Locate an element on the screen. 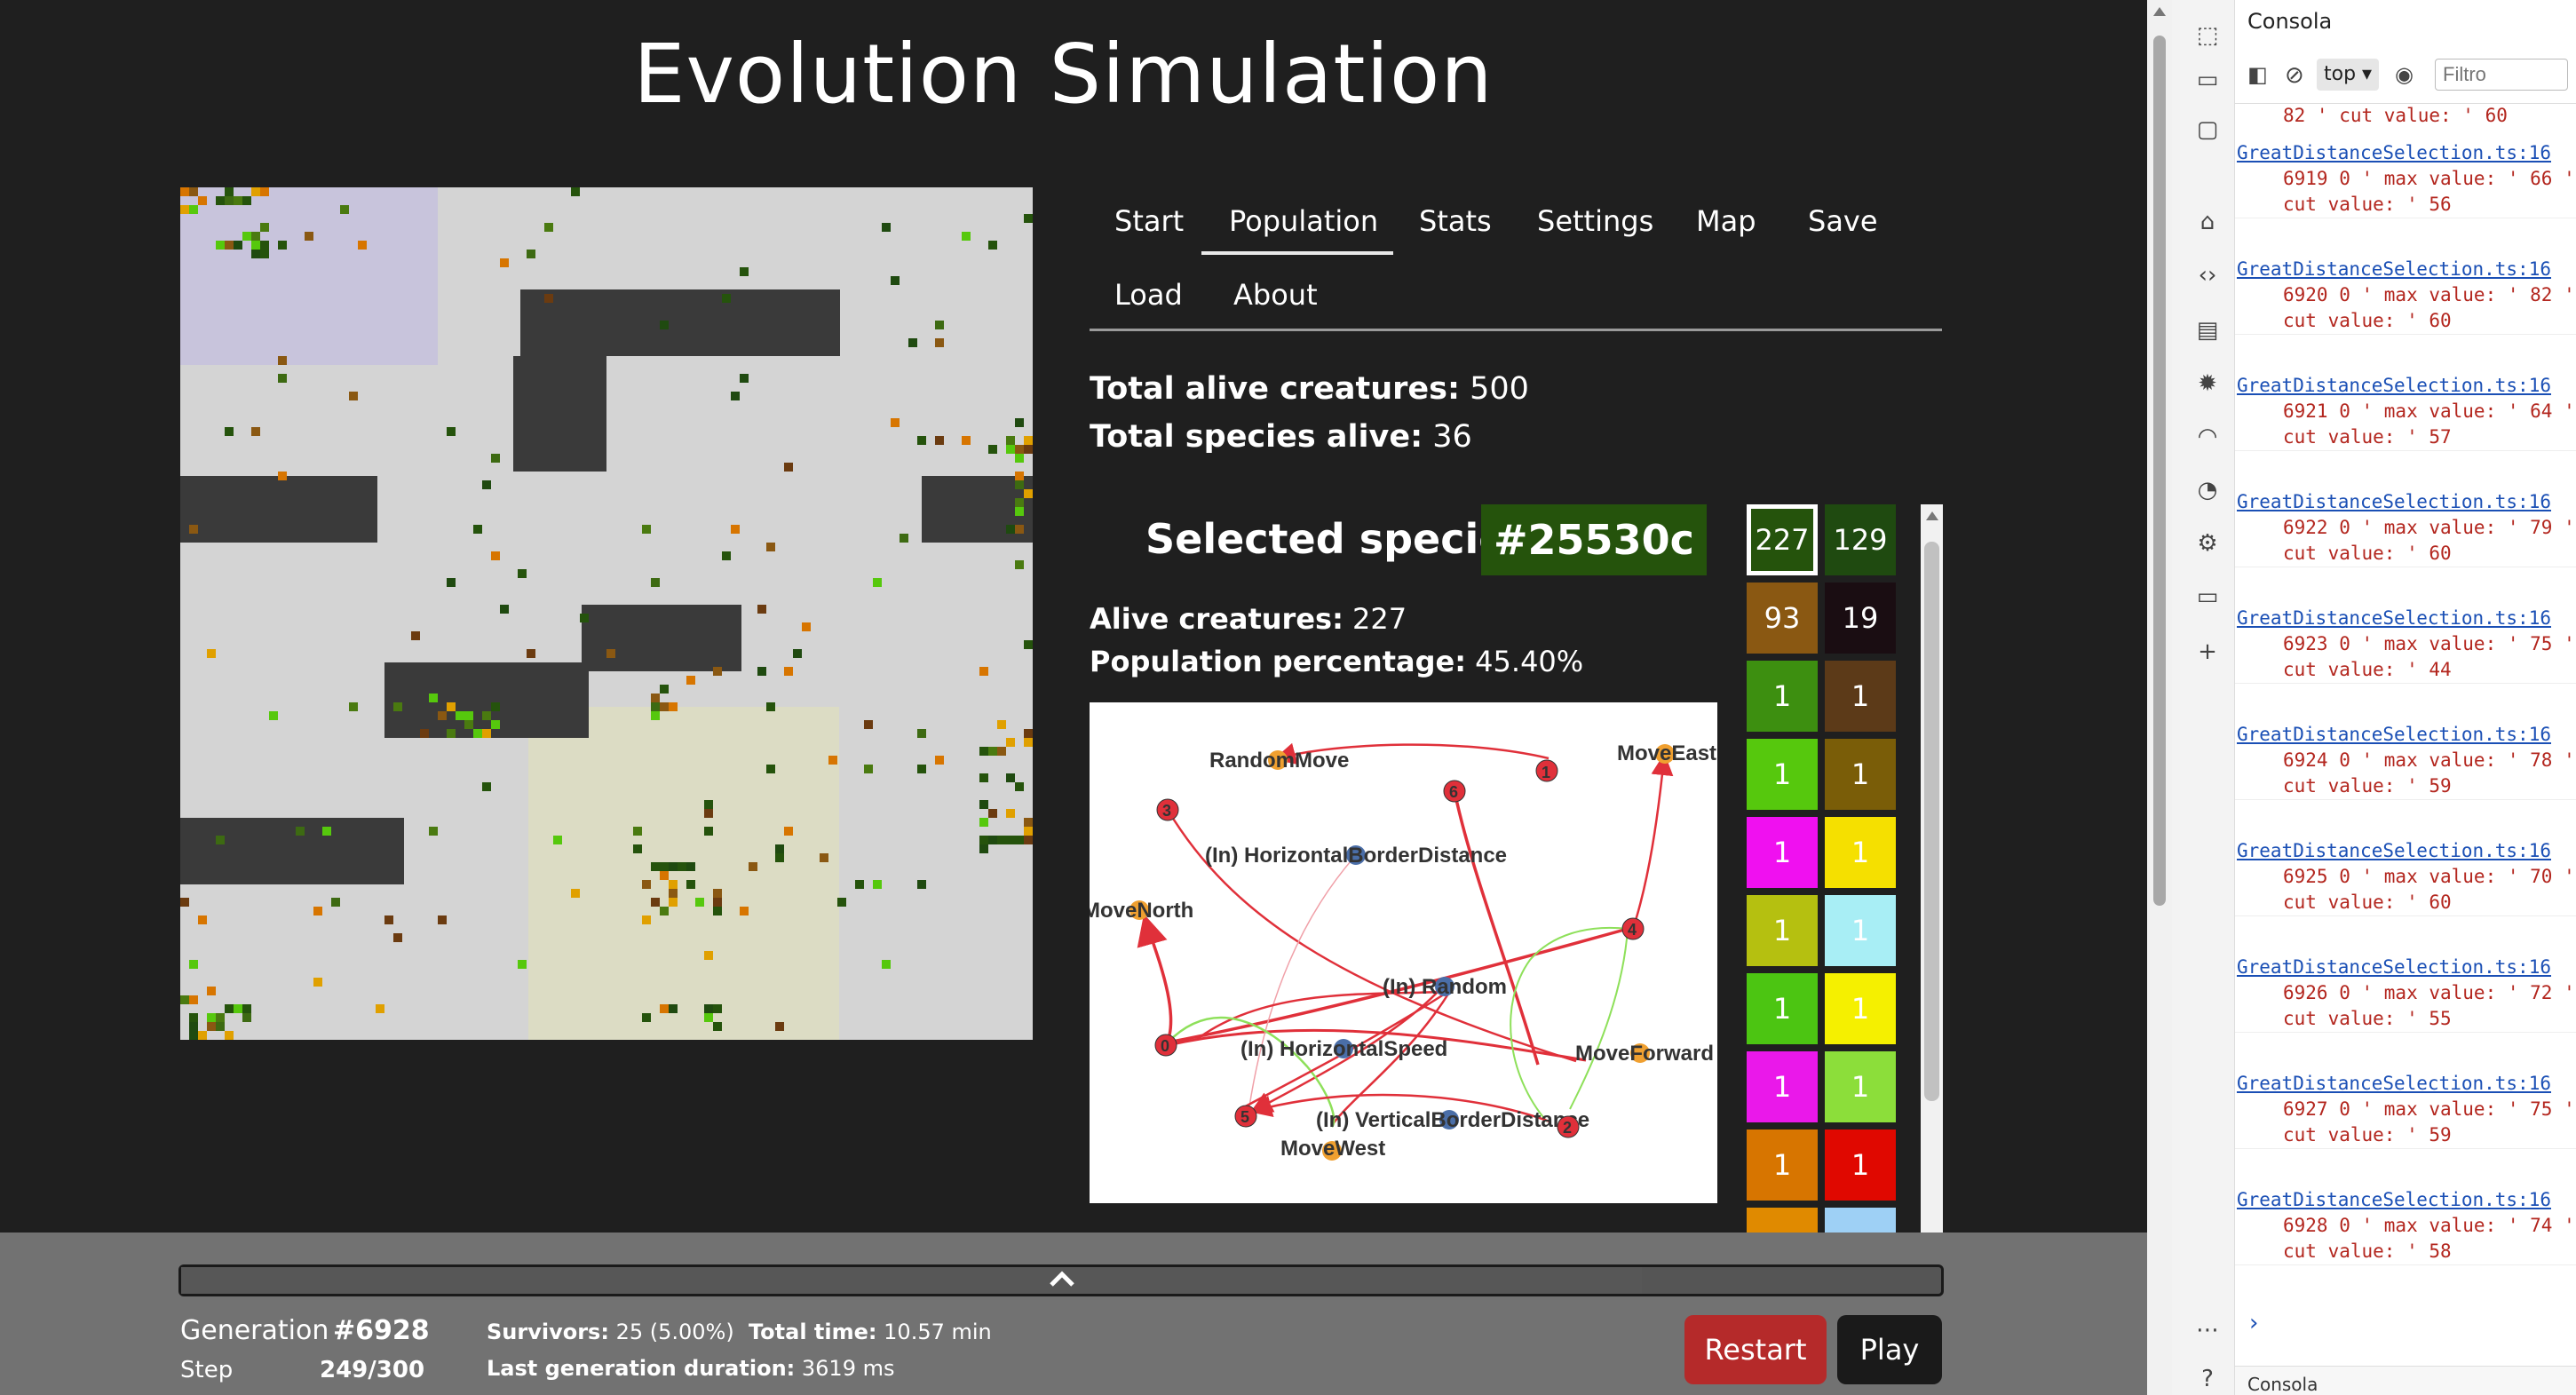 The width and height of the screenshot is (2576, 1395). node-label: 3 is located at coordinates (1167, 811).